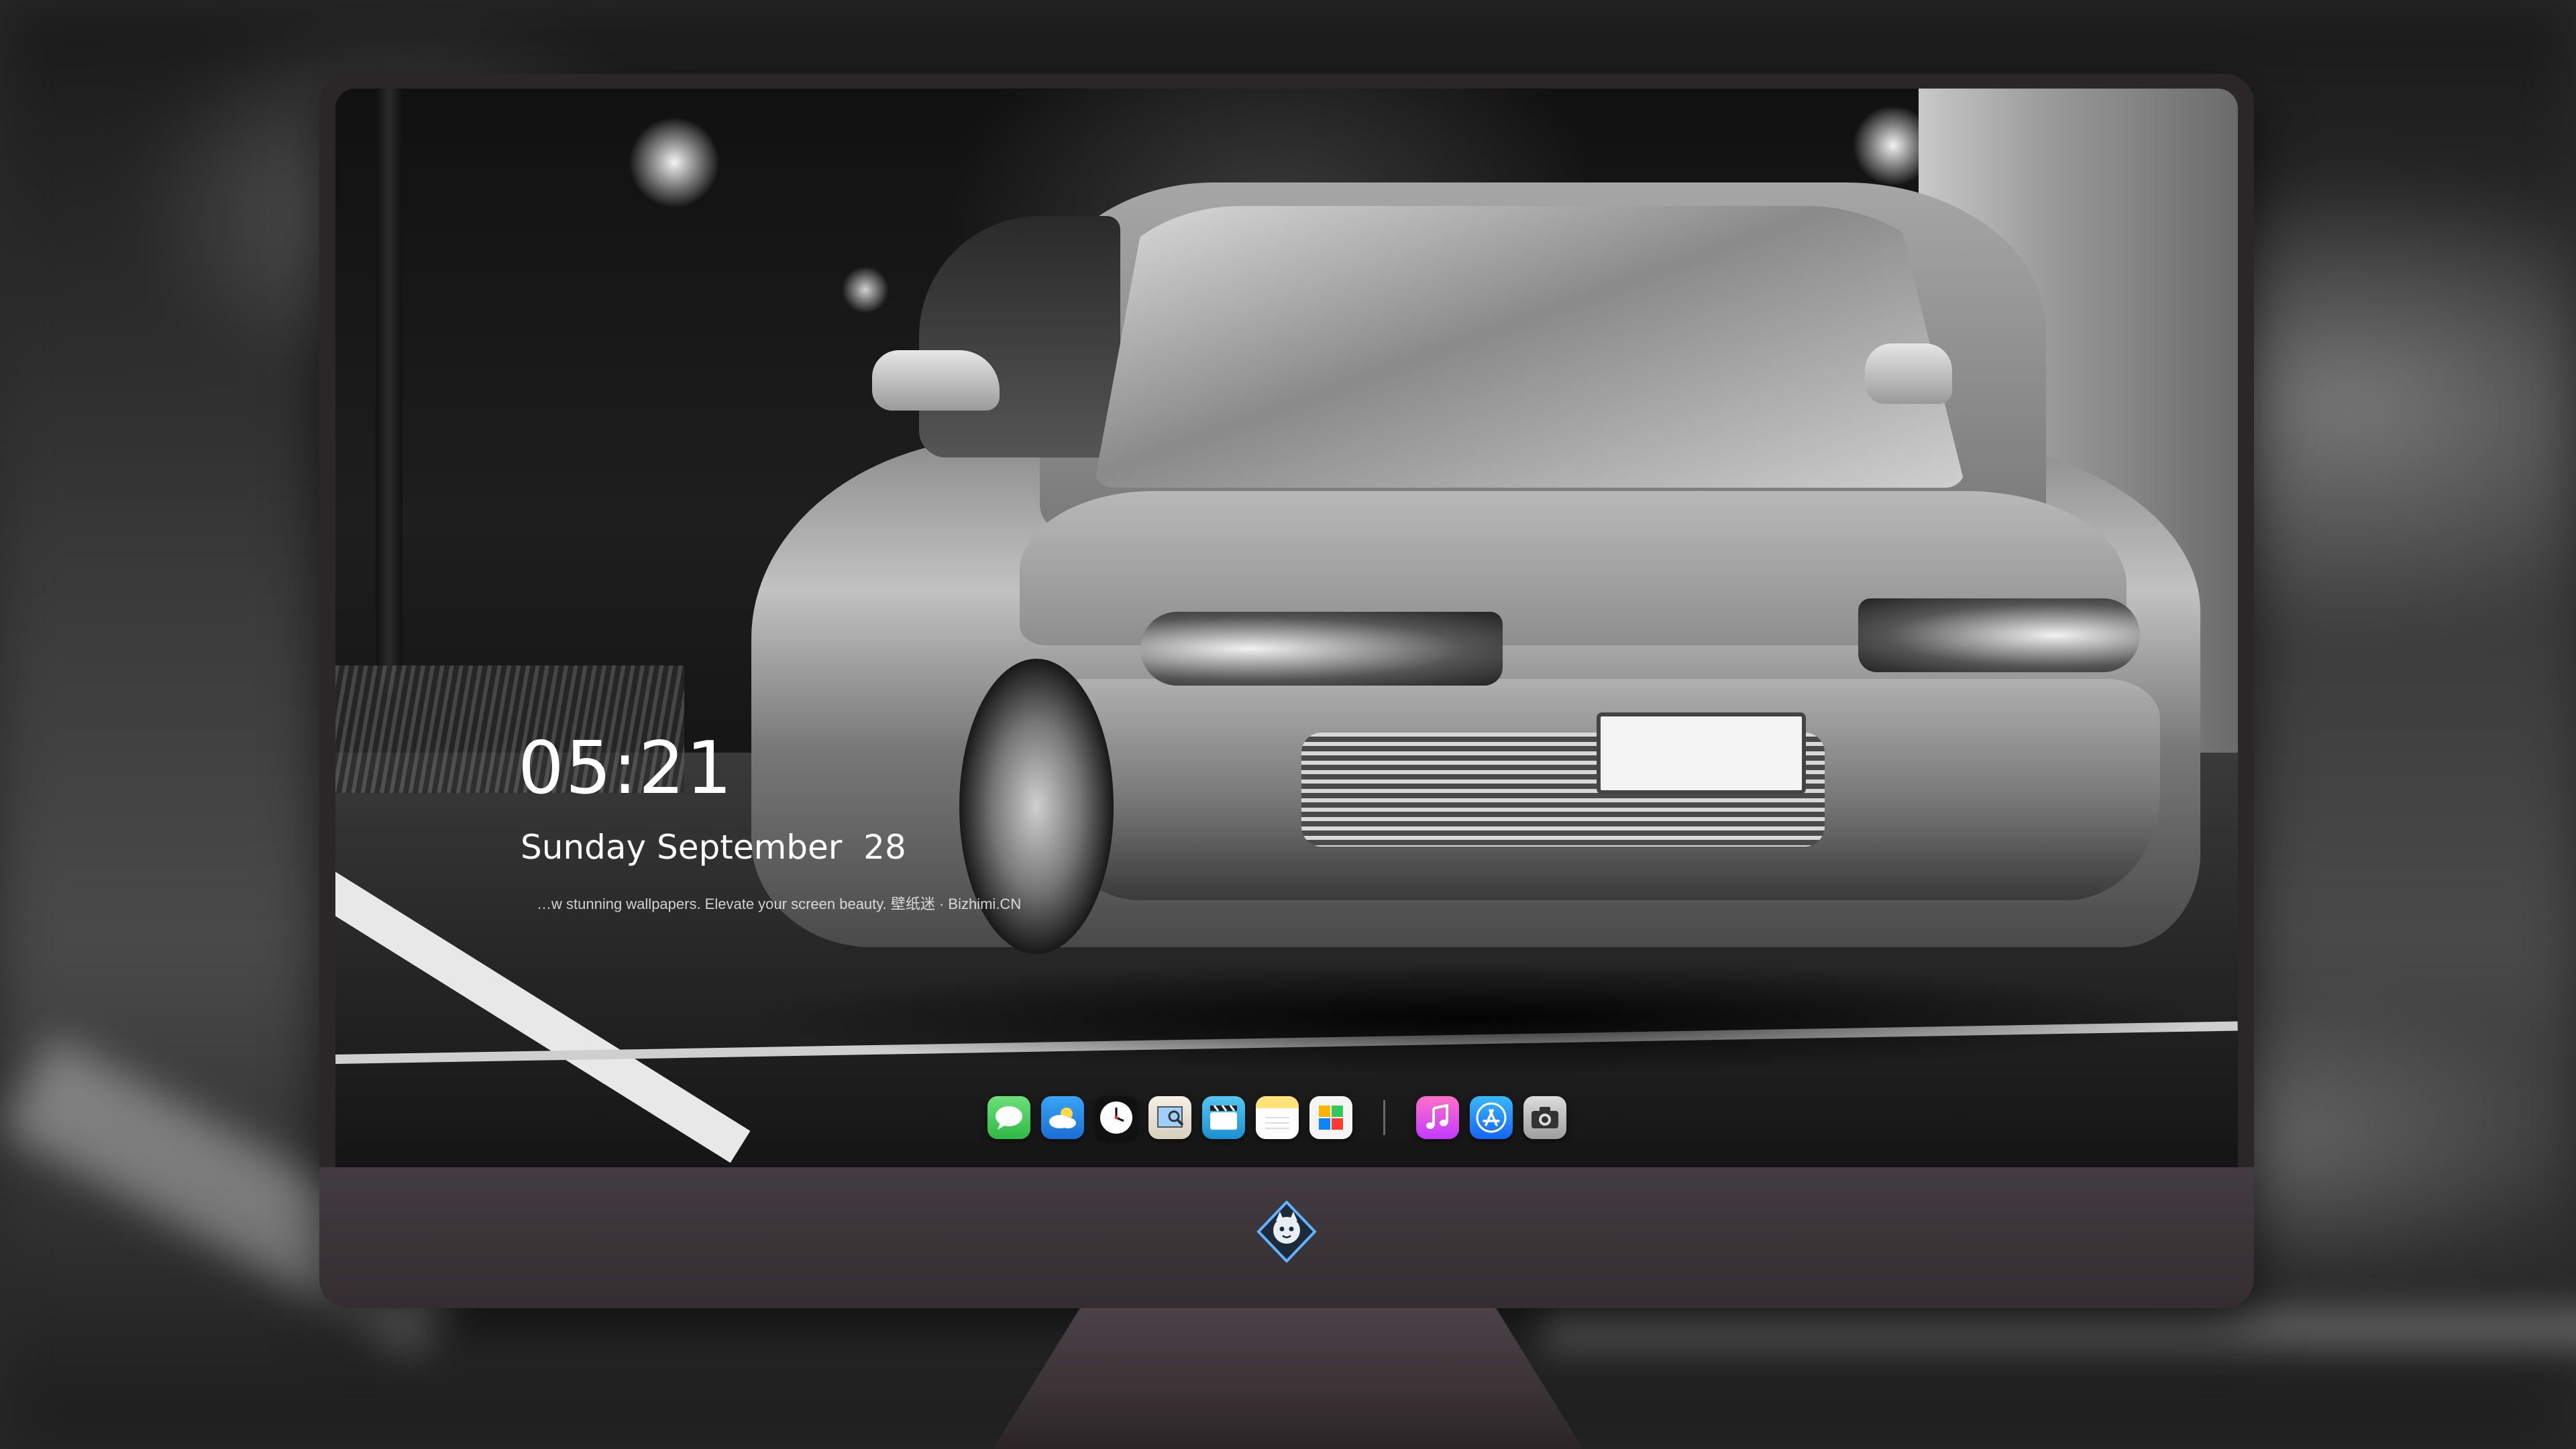 This screenshot has width=2576, height=1449. What do you see at coordinates (1437, 1117) in the screenshot?
I see `music-icon` at bounding box center [1437, 1117].